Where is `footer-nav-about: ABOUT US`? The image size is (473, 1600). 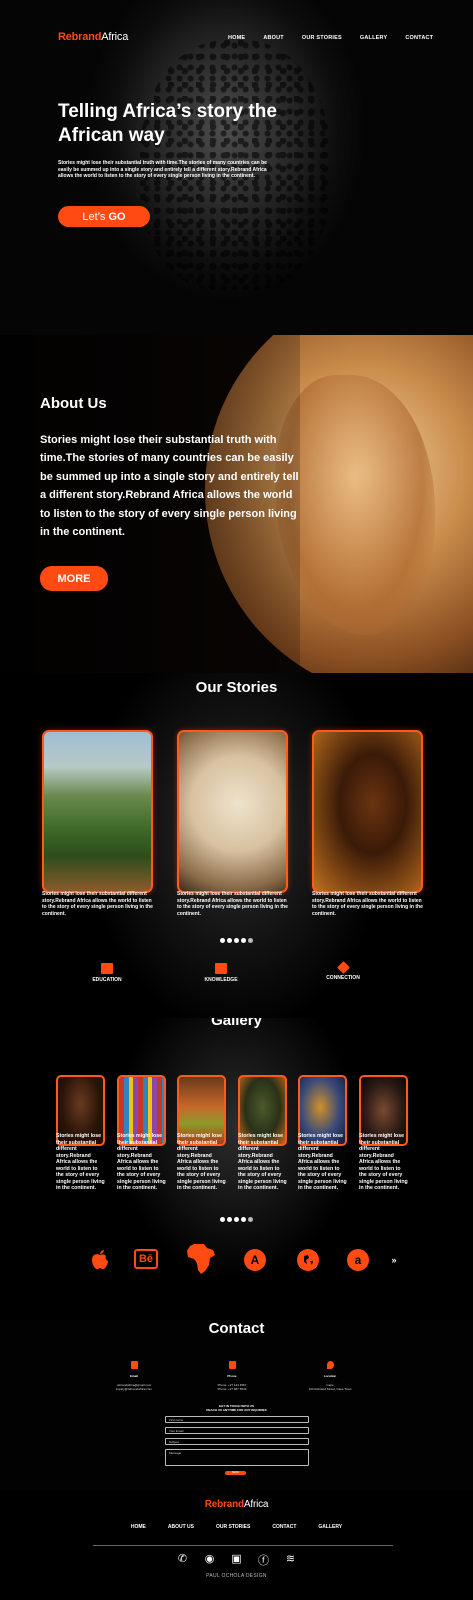 footer-nav-about: ABOUT US is located at coordinates (181, 1527).